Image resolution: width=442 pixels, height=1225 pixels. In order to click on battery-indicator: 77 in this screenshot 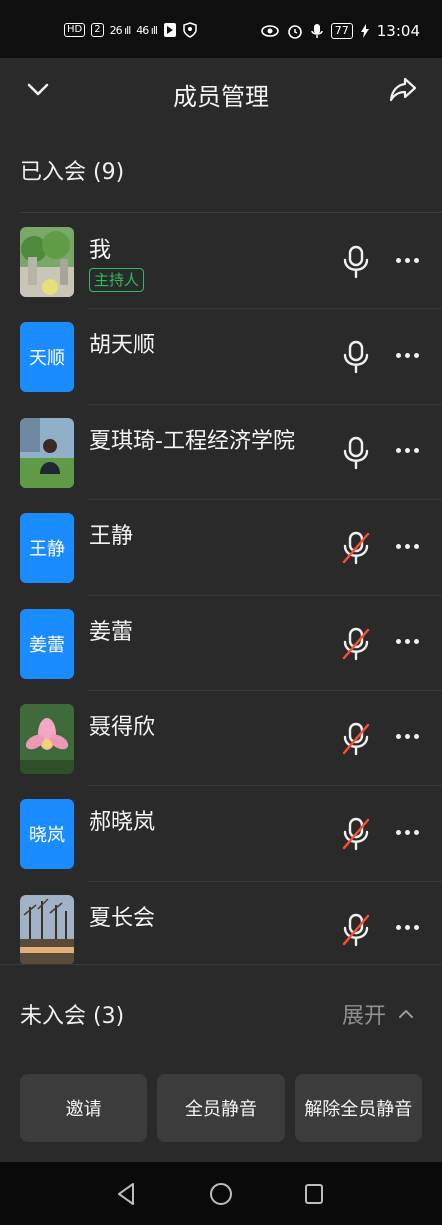, I will do `click(341, 31)`.